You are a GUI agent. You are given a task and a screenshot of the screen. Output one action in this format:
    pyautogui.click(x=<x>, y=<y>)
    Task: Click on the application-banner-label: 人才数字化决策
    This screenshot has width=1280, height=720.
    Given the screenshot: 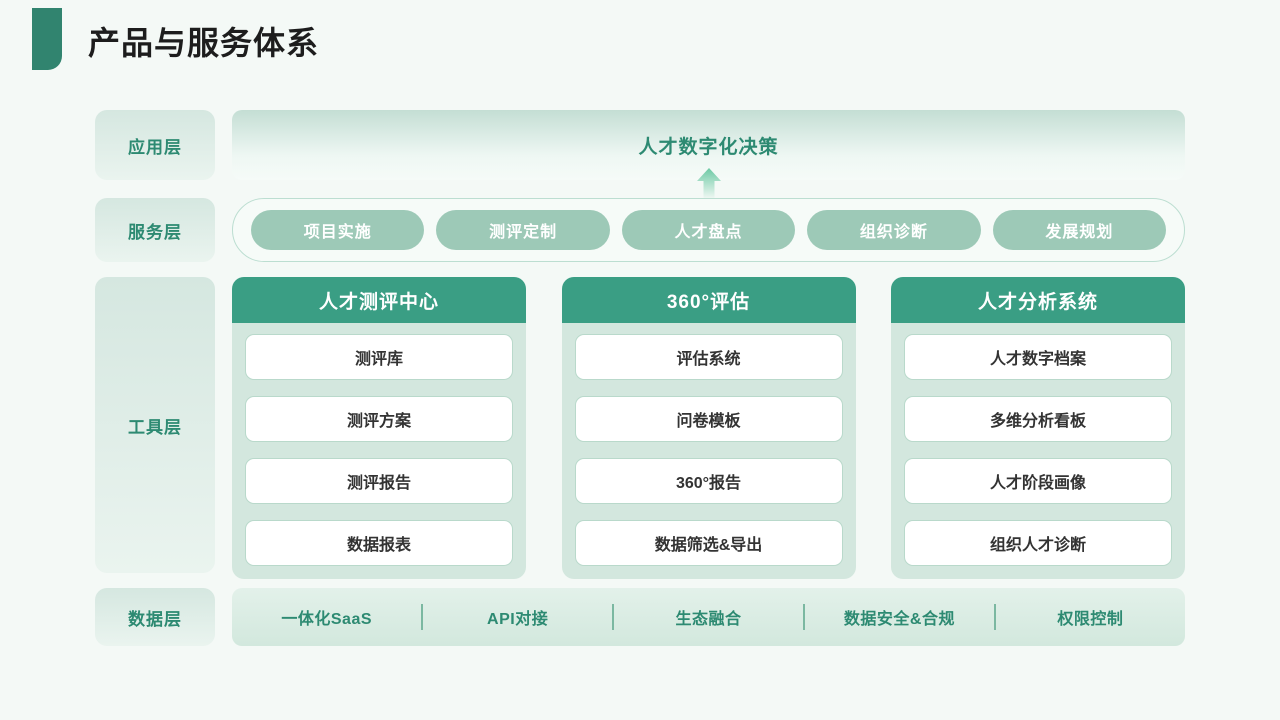 What is the action you would take?
    pyautogui.click(x=708, y=147)
    